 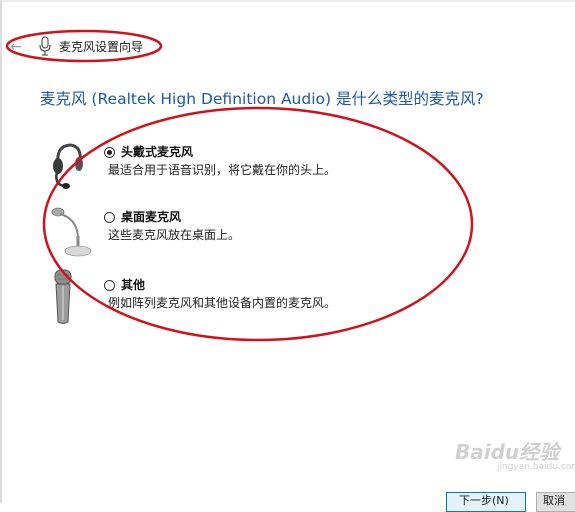 What do you see at coordinates (222, 170) in the screenshot?
I see `option-headset-description: 最适合用于语音识别，将它戴在你的头上。` at bounding box center [222, 170].